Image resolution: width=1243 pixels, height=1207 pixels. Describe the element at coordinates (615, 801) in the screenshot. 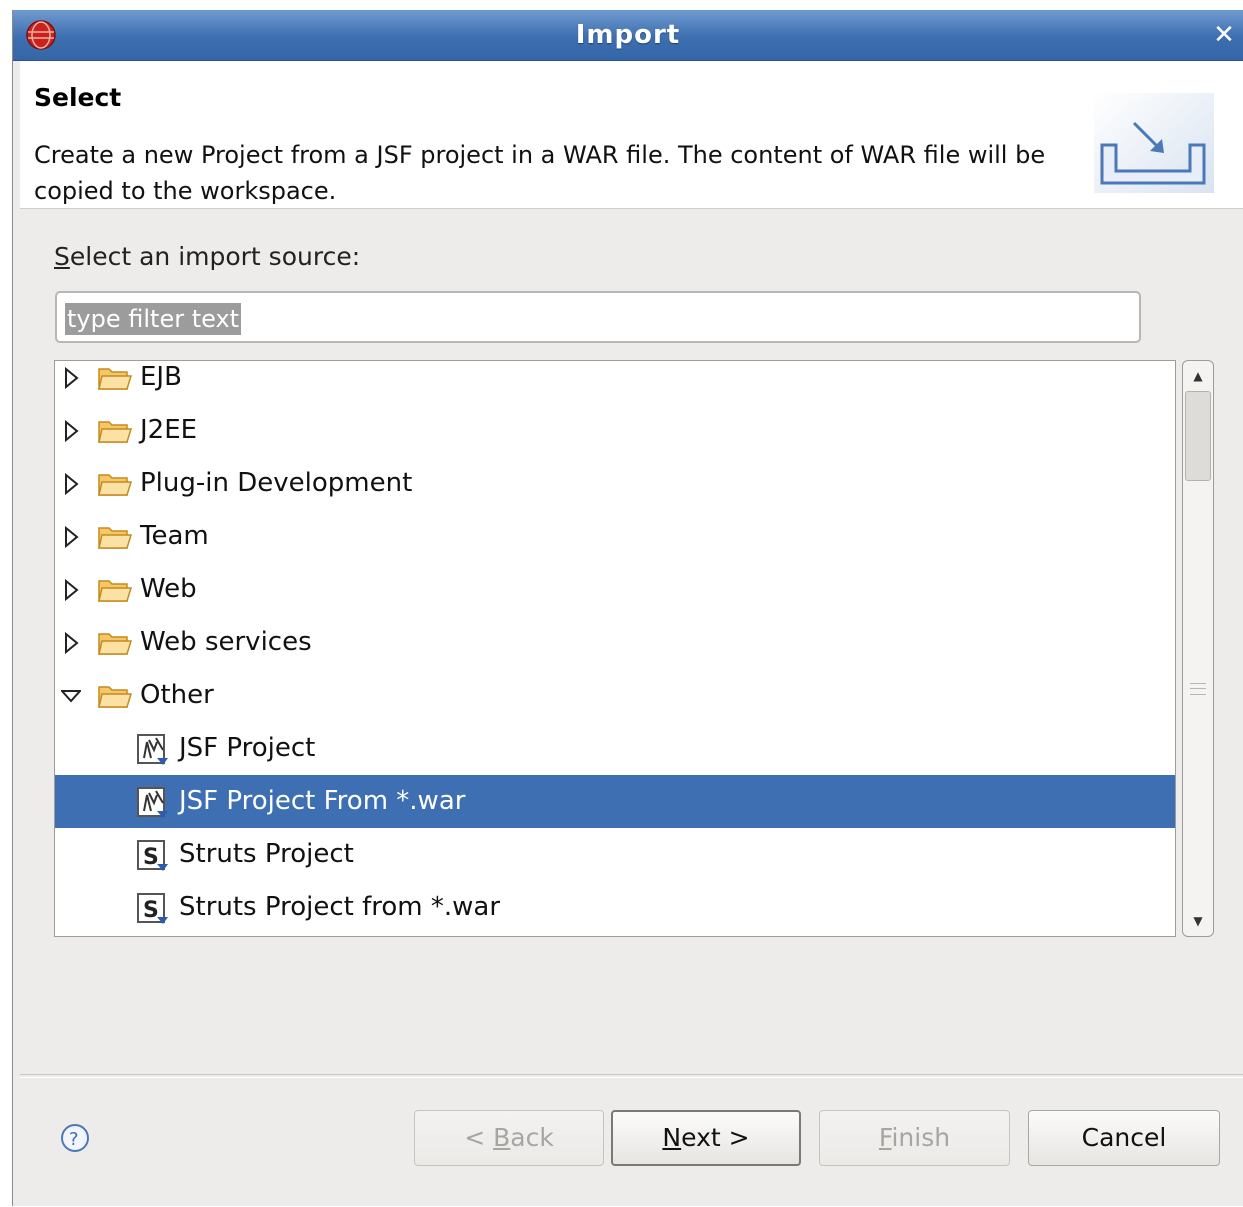

I see `tree-item-jsf-project-from-war: JSF Project From *.war` at that location.